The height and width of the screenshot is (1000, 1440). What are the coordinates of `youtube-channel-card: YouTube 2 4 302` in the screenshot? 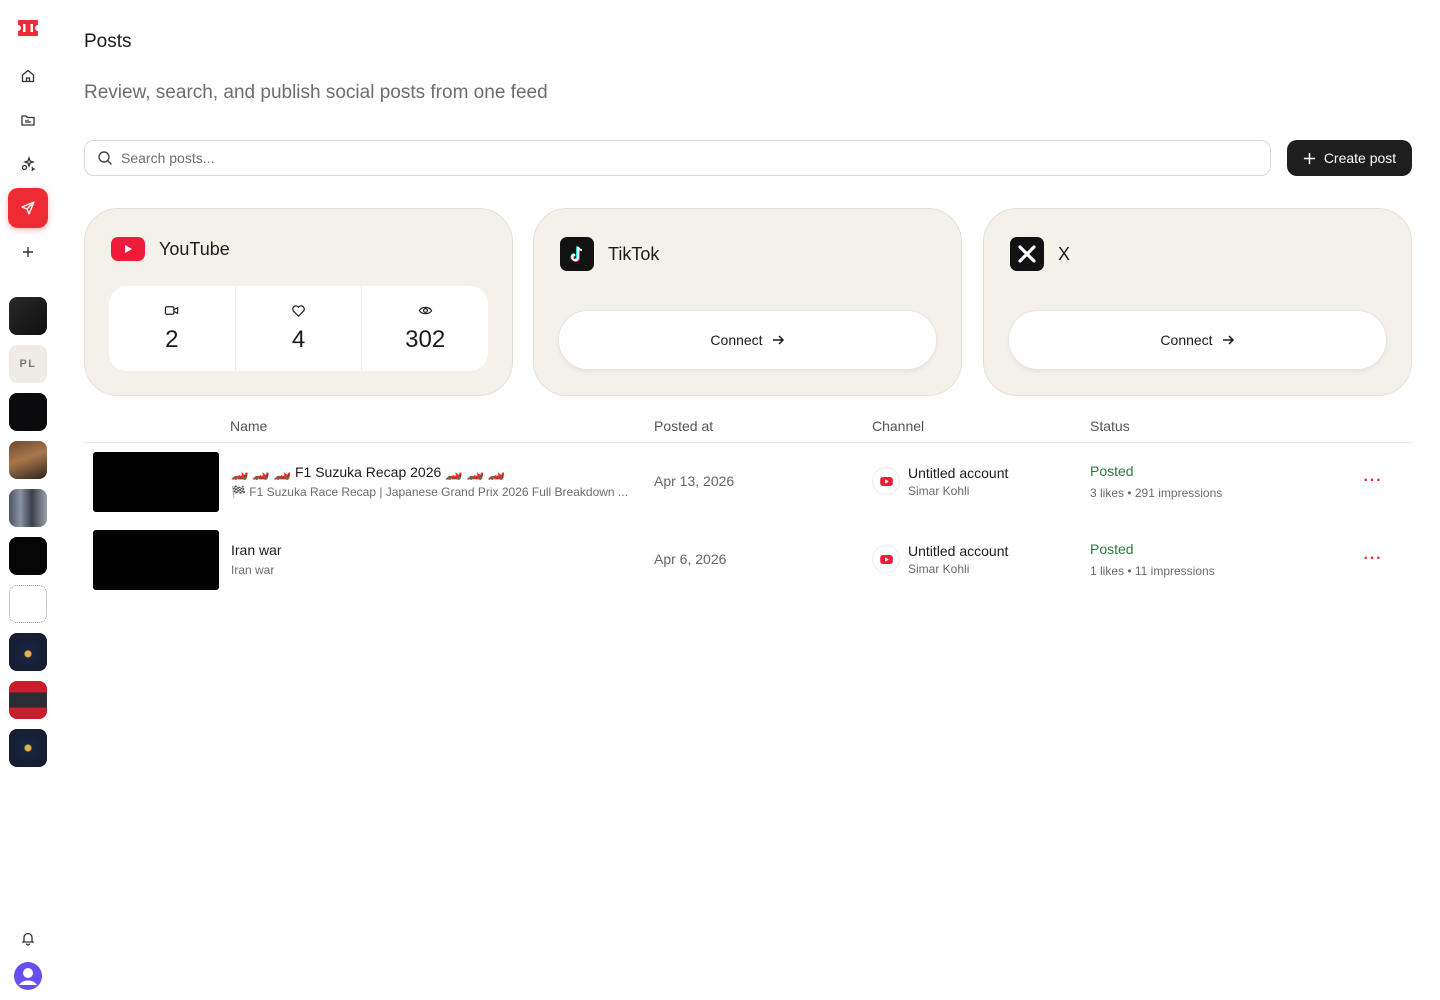 It's located at (298, 302).